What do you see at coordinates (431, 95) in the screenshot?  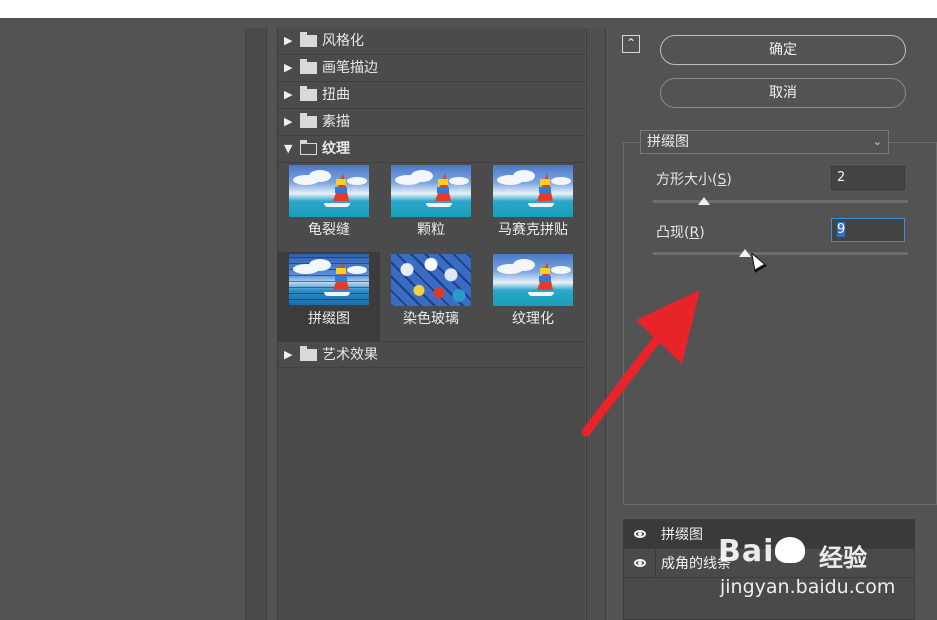 I see `category-top-2: ▶ 扭曲` at bounding box center [431, 95].